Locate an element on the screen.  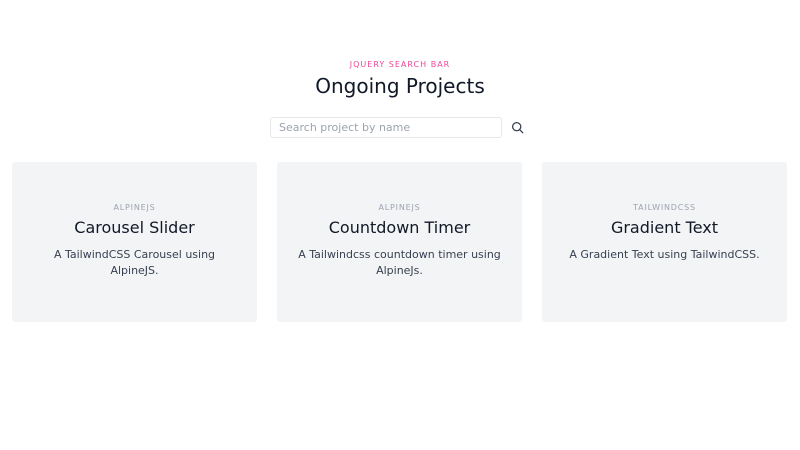
search-button is located at coordinates (517, 128).